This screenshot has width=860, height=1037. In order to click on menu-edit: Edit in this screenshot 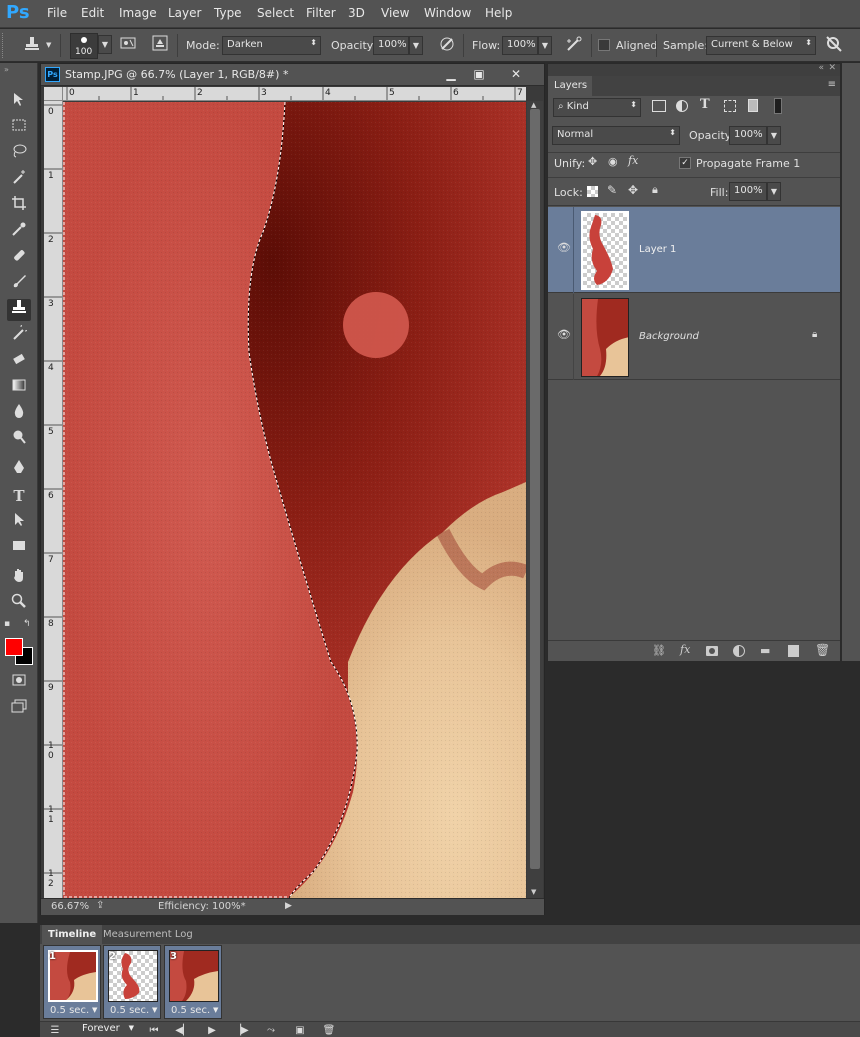, I will do `click(92, 13)`.